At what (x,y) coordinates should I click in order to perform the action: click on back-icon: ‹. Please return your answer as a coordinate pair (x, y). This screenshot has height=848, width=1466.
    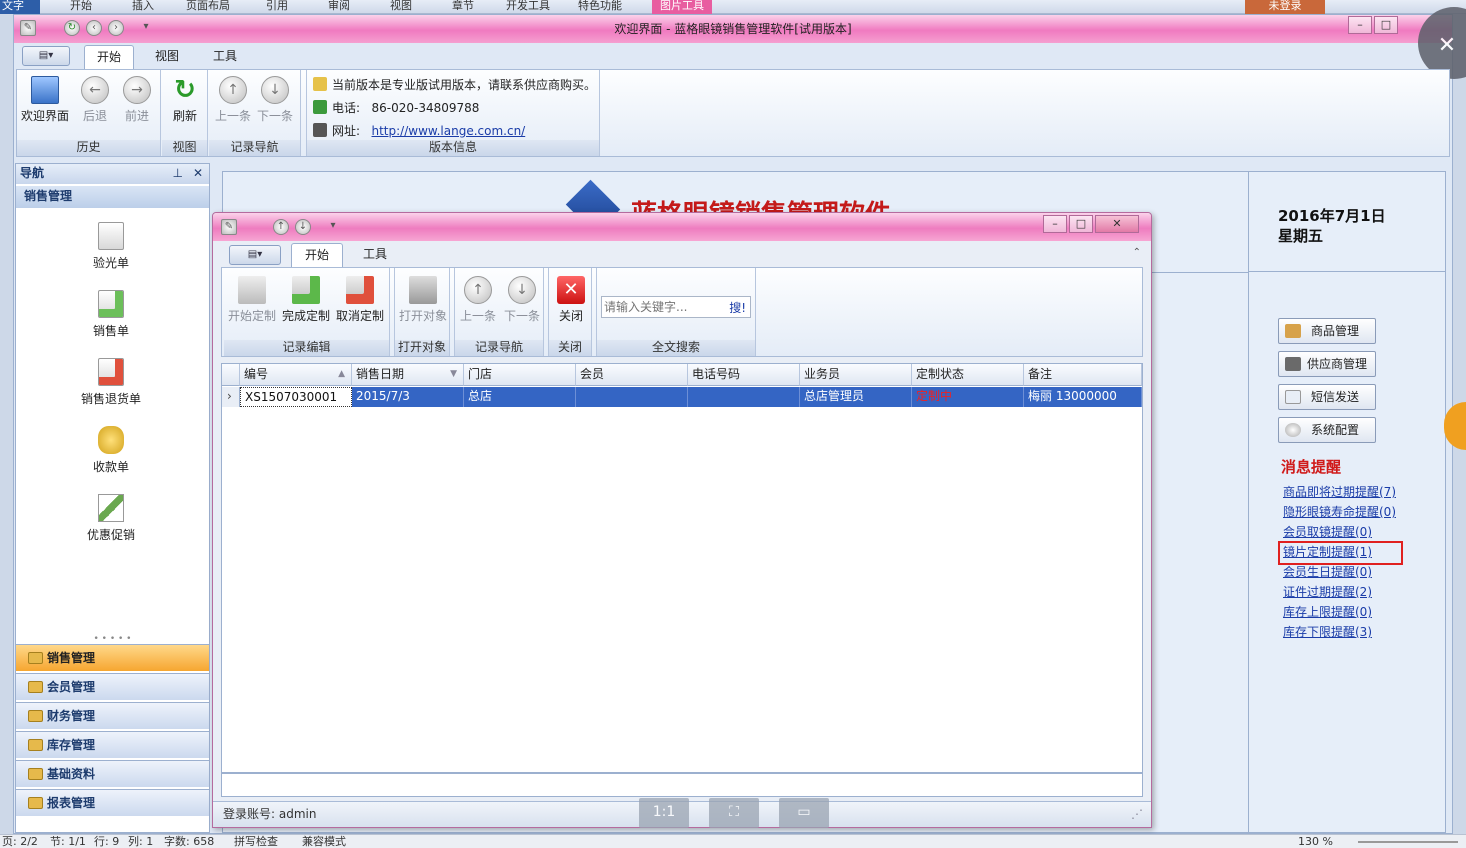
    Looking at the image, I should click on (94, 28).